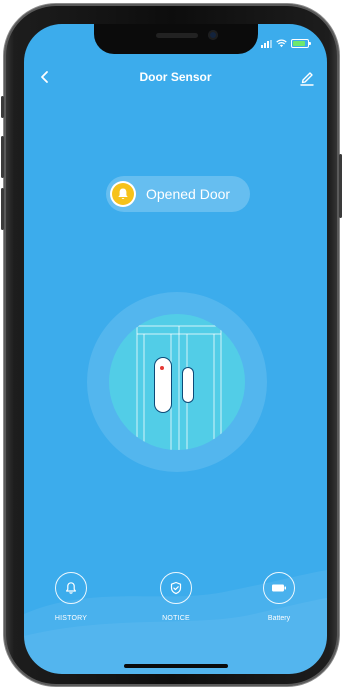 This screenshot has width=343, height=690. Describe the element at coordinates (301, 43) in the screenshot. I see `battery-status-icon` at that location.